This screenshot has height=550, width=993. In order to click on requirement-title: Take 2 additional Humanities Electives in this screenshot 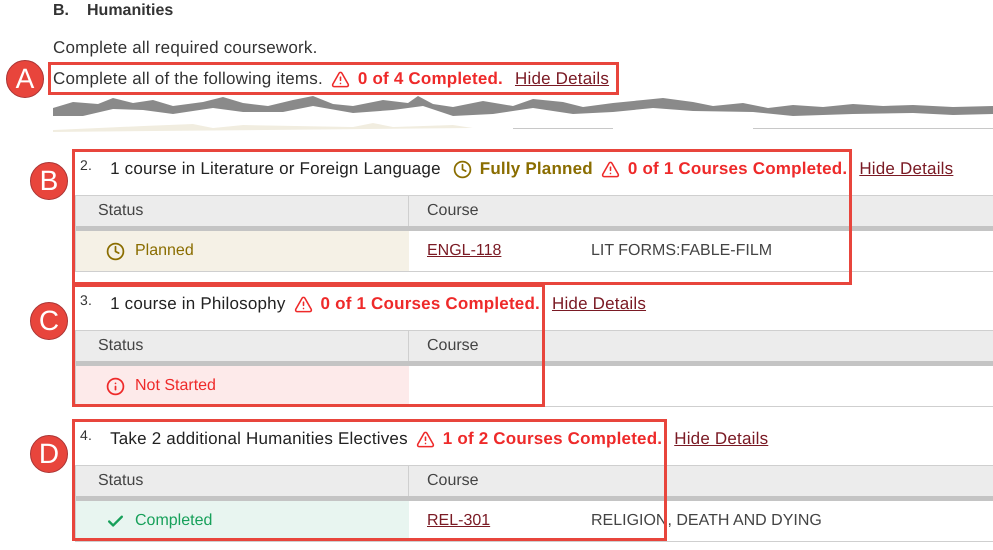, I will do `click(259, 439)`.